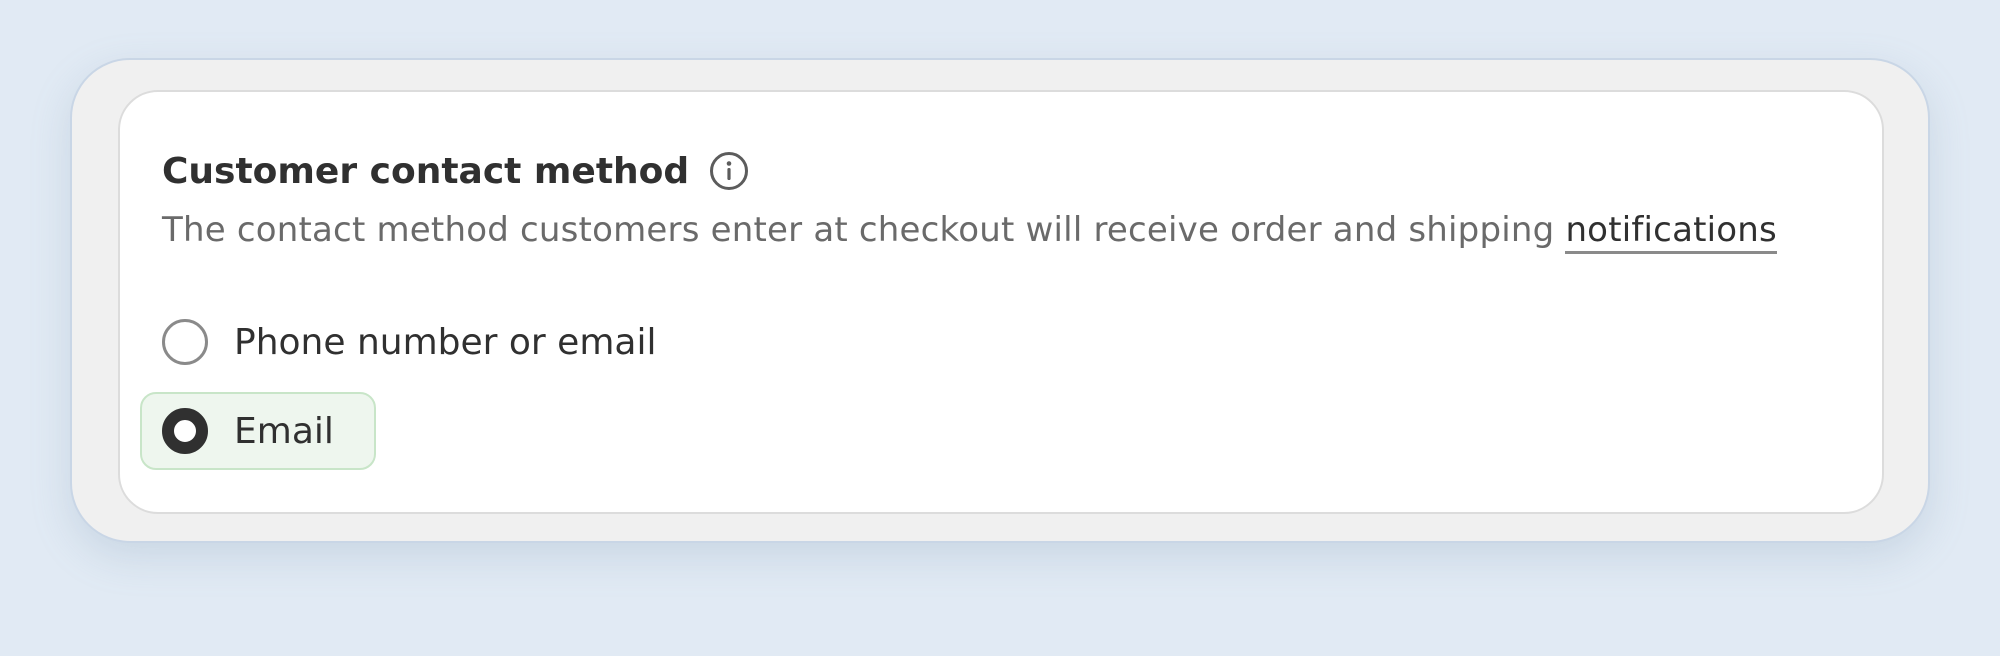  What do you see at coordinates (185, 431) in the screenshot?
I see `radio-button-checked` at bounding box center [185, 431].